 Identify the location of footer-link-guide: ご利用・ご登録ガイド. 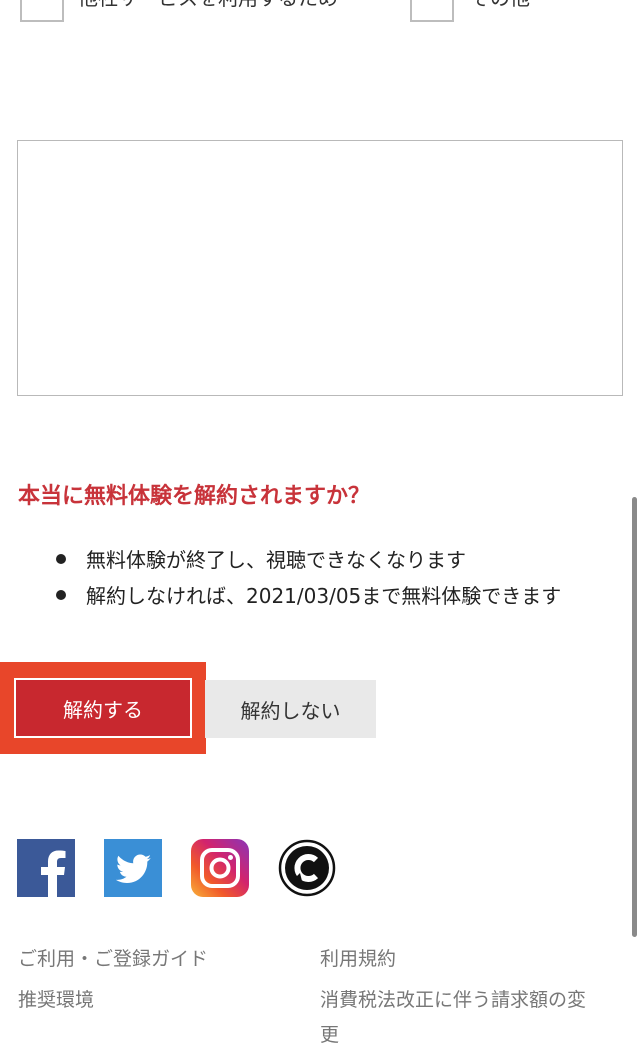
(113, 957).